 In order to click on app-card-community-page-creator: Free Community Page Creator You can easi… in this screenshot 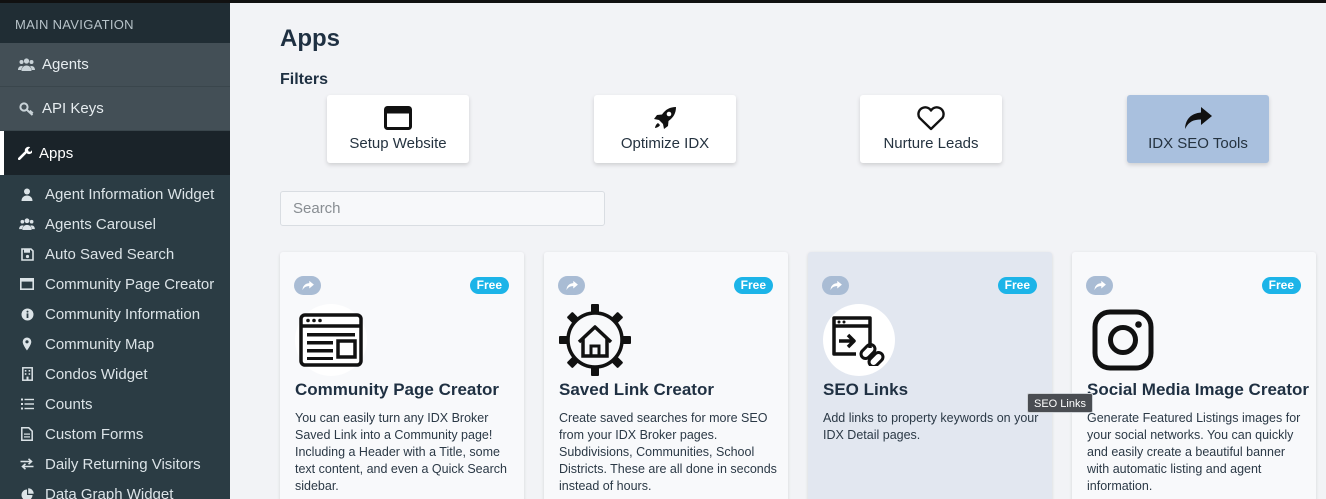, I will do `click(402, 375)`.